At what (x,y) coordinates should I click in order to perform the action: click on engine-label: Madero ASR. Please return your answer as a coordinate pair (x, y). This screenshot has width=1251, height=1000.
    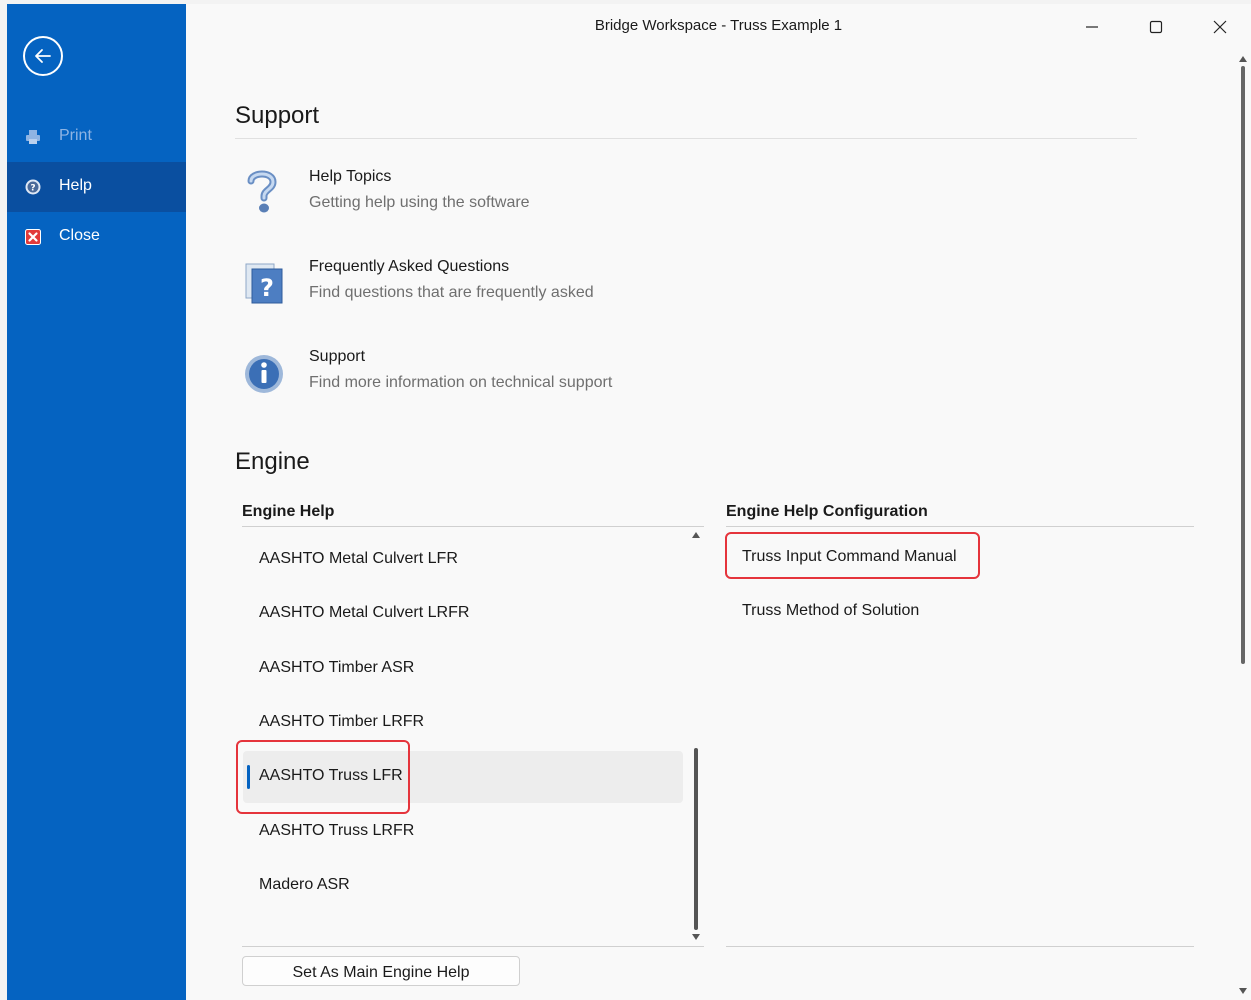
    Looking at the image, I should click on (304, 884).